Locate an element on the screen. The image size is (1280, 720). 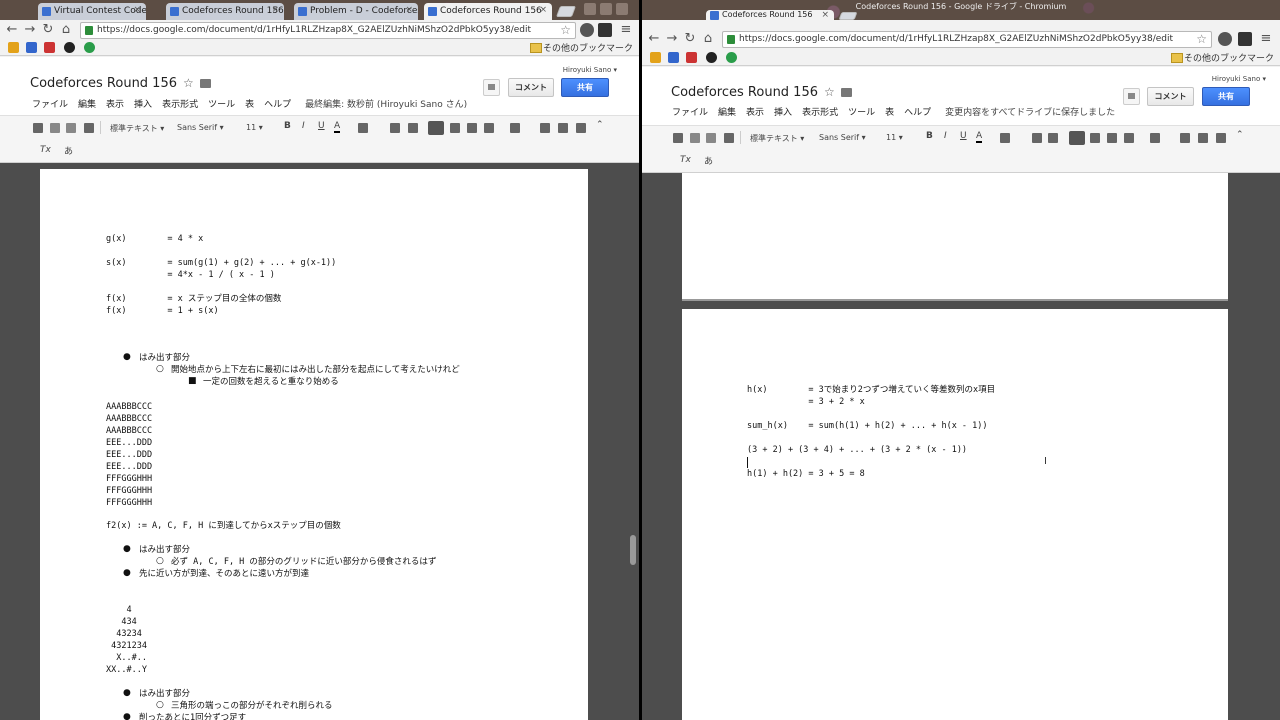
italic-icon: I is located at coordinates (303, 126).